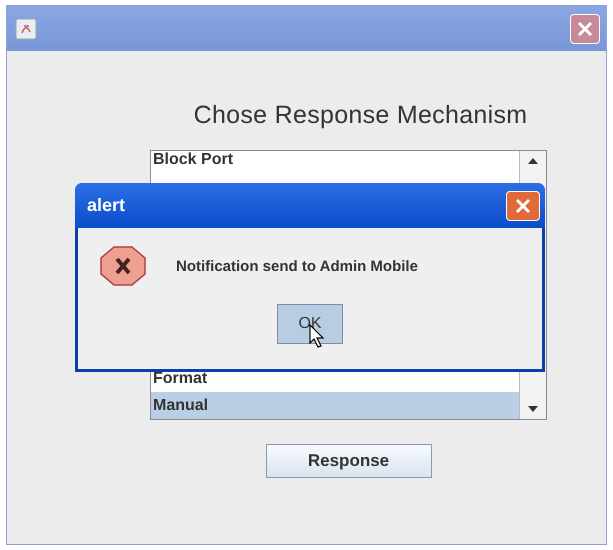 The width and height of the screenshot is (613, 550). What do you see at coordinates (335, 405) in the screenshot?
I see `list-item: Manual` at bounding box center [335, 405].